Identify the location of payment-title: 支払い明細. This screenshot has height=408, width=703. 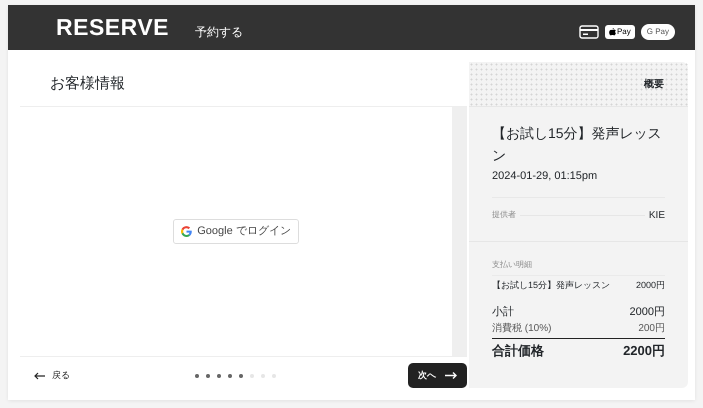
(512, 264).